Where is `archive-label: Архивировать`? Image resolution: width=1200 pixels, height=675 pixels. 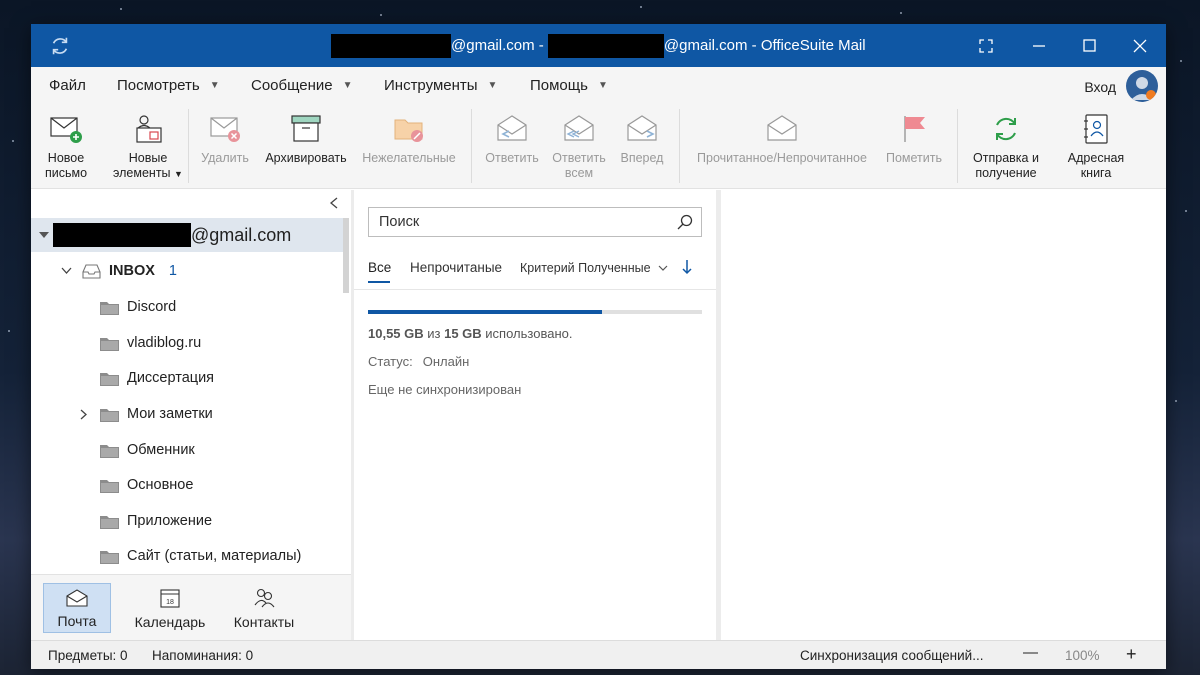 archive-label: Архивировать is located at coordinates (306, 158).